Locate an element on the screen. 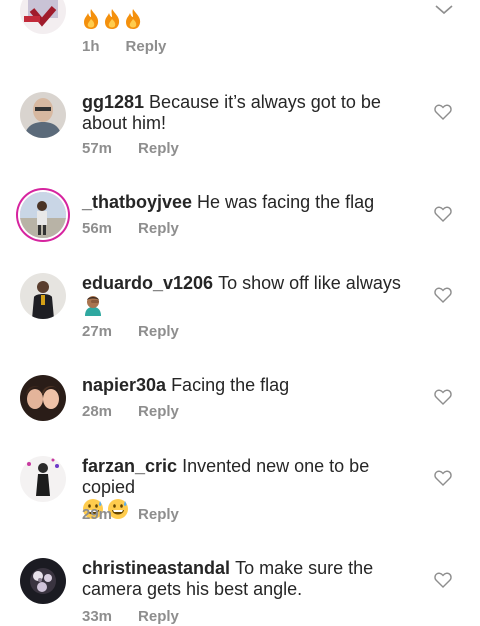 The height and width of the screenshot is (626, 480). bald-man-avatar is located at coordinates (43, 115).